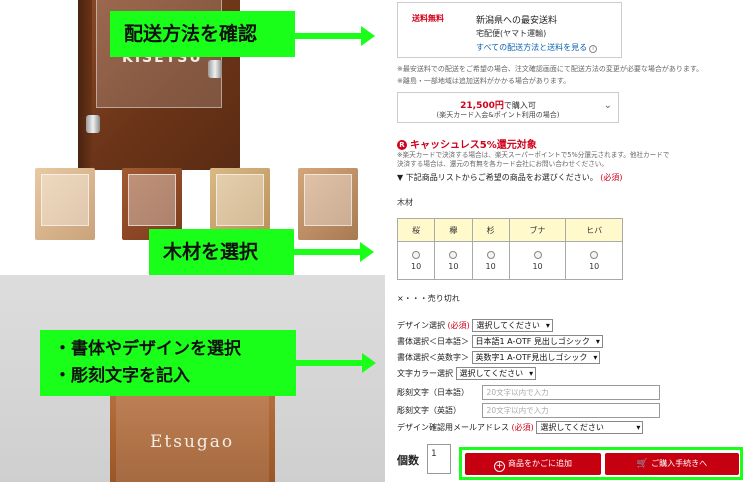  I want to click on font-en-select: 英数字1 A-OTF見出しゴシック, so click(536, 357).